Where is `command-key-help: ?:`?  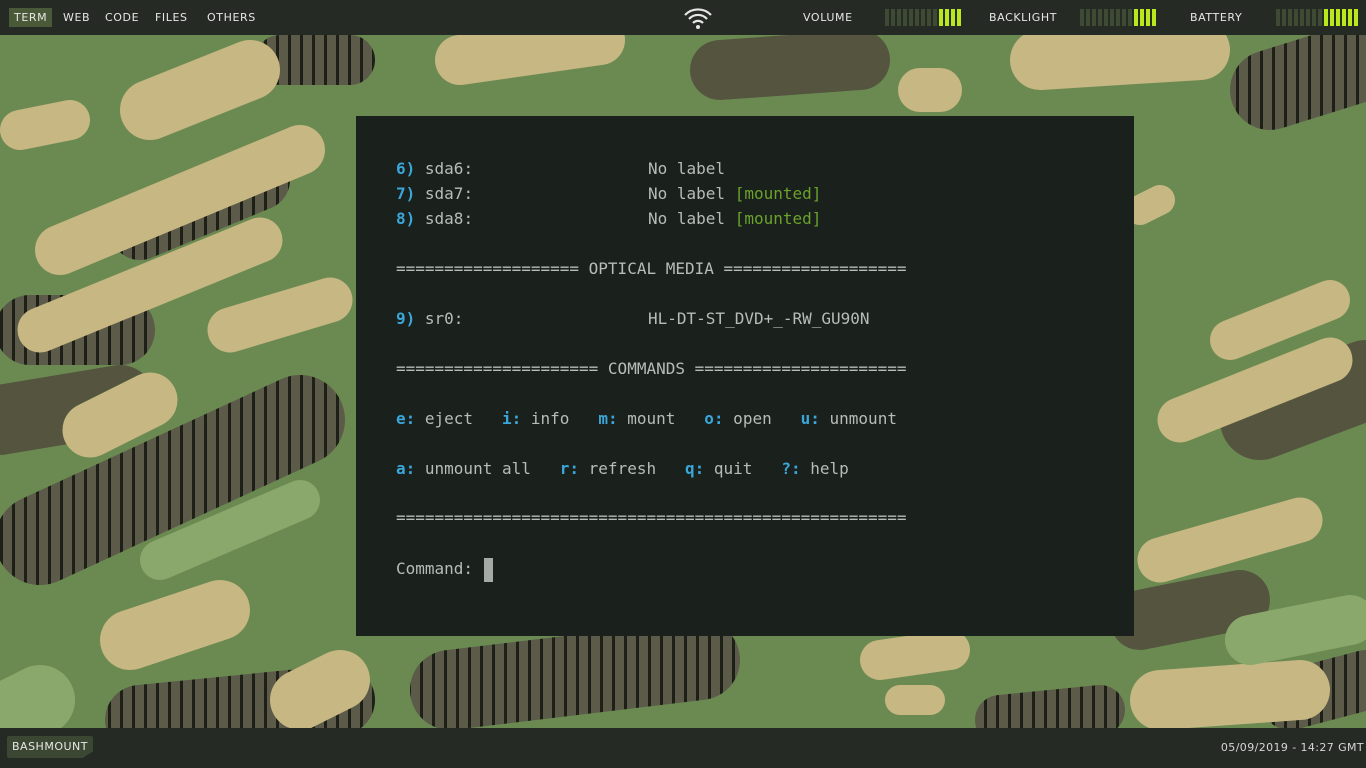
command-key-help: ?: is located at coordinates (791, 468).